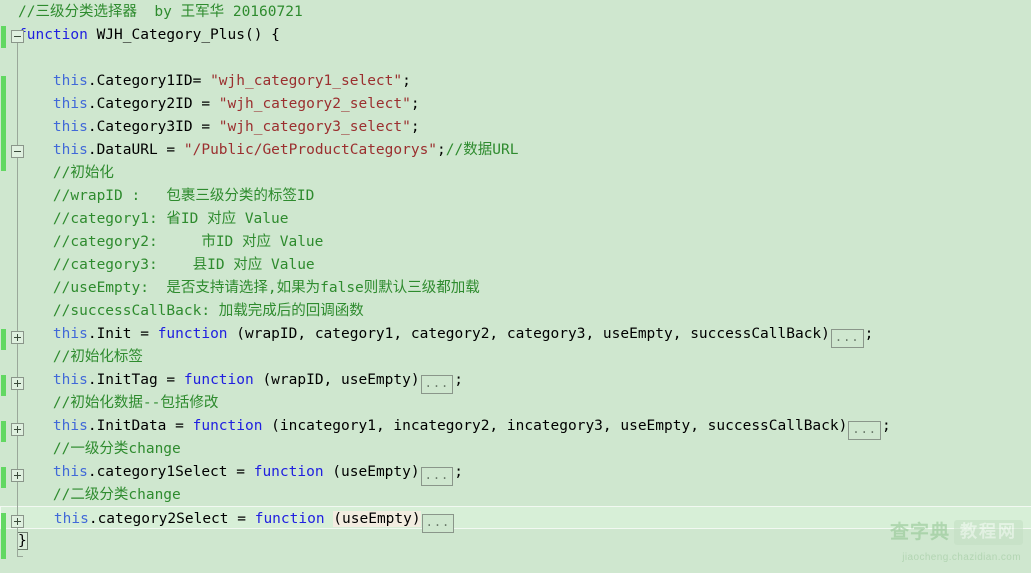 Image resolution: width=1031 pixels, height=573 pixels. I want to click on code-token: //useEmpty: 是否支持请选择,如果为false则默认三级都加载, so click(266, 288).